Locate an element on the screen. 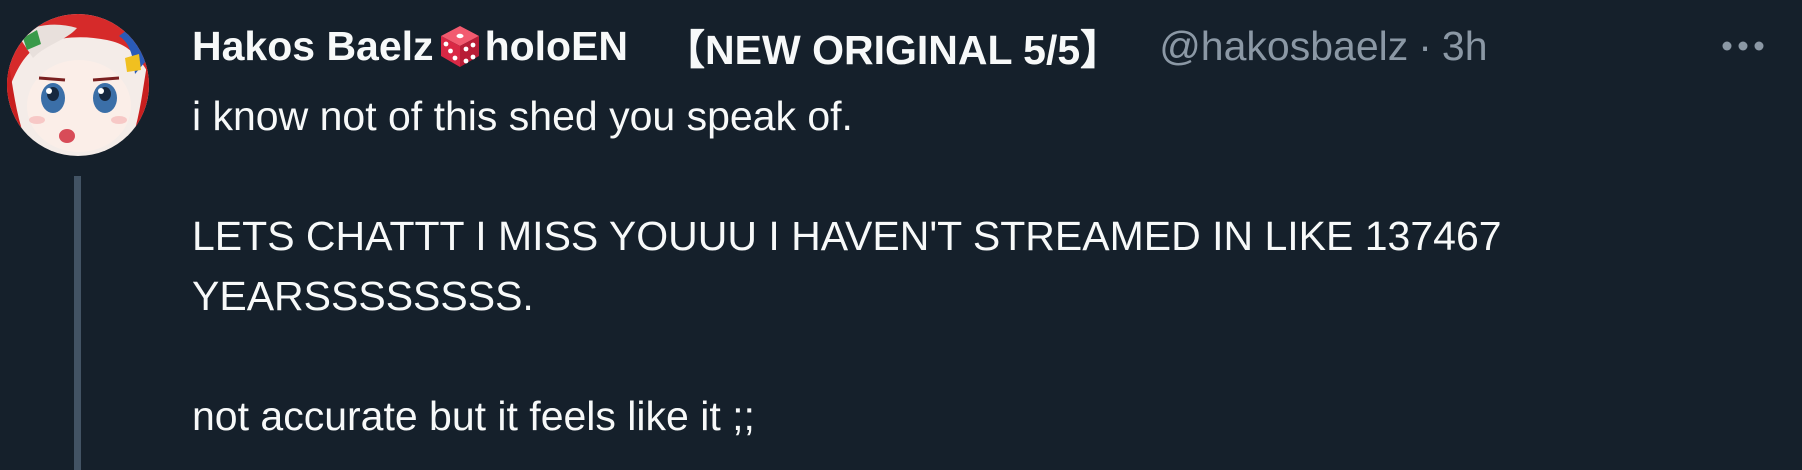  timestamp: 3h is located at coordinates (1465, 46).